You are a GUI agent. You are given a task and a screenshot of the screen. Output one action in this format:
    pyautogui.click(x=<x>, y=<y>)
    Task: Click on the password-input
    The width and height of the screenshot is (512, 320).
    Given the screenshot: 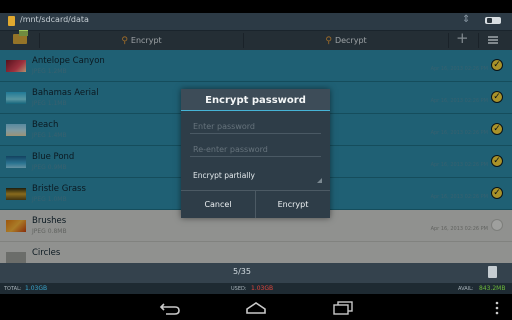 What is the action you would take?
    pyautogui.click(x=255, y=127)
    